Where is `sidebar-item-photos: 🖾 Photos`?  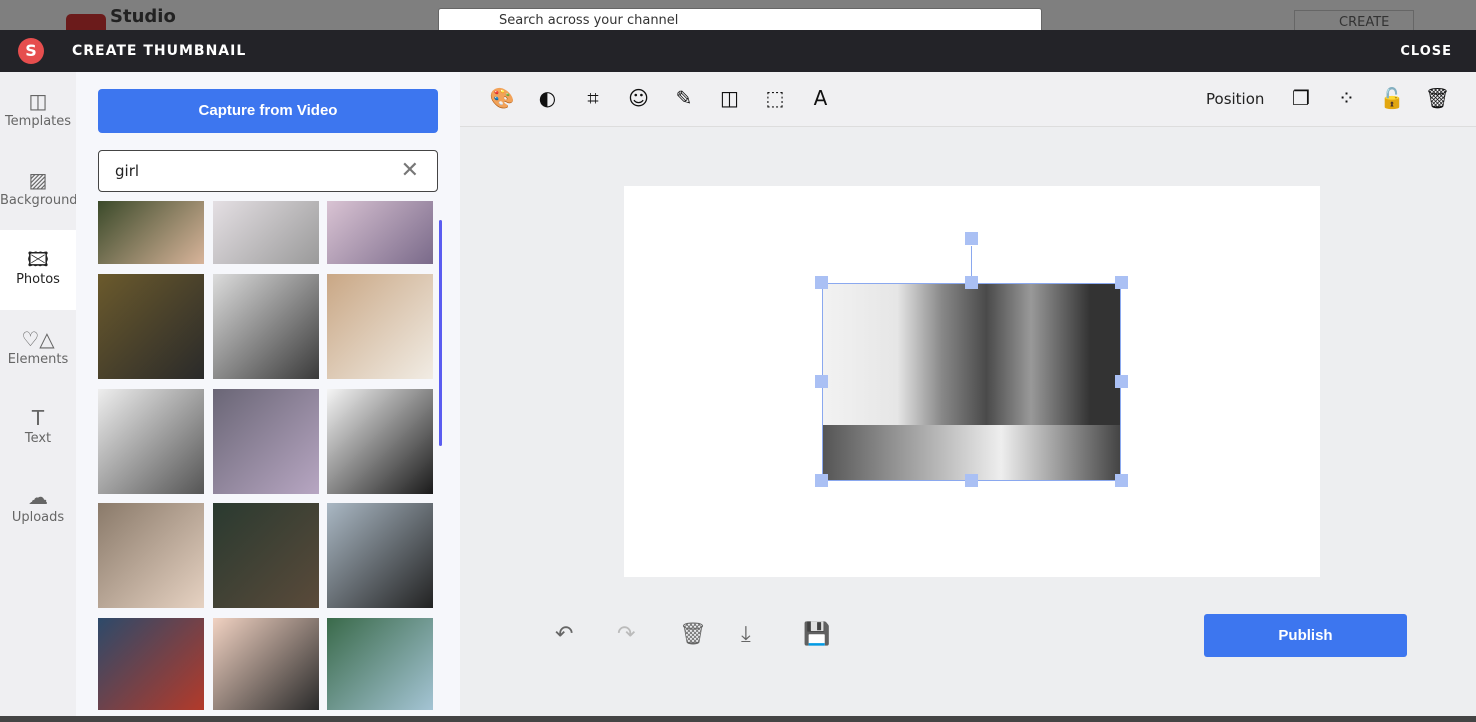 sidebar-item-photos: 🖾 Photos is located at coordinates (38, 270).